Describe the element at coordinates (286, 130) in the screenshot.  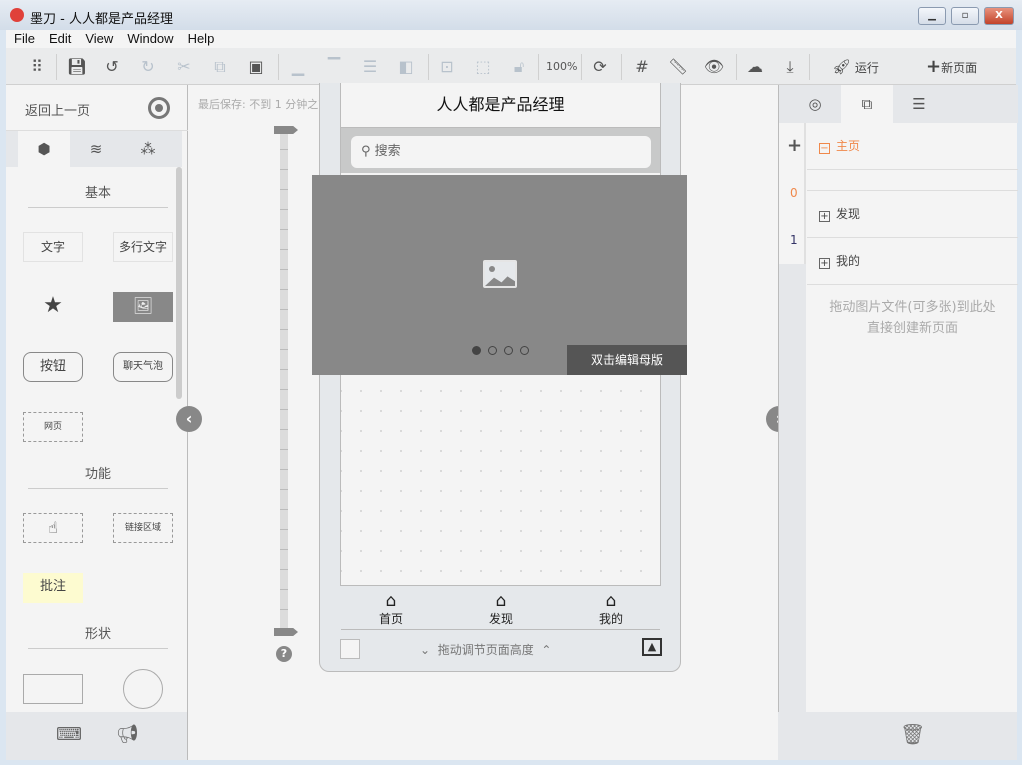
I see `ruler-top-handle` at that location.